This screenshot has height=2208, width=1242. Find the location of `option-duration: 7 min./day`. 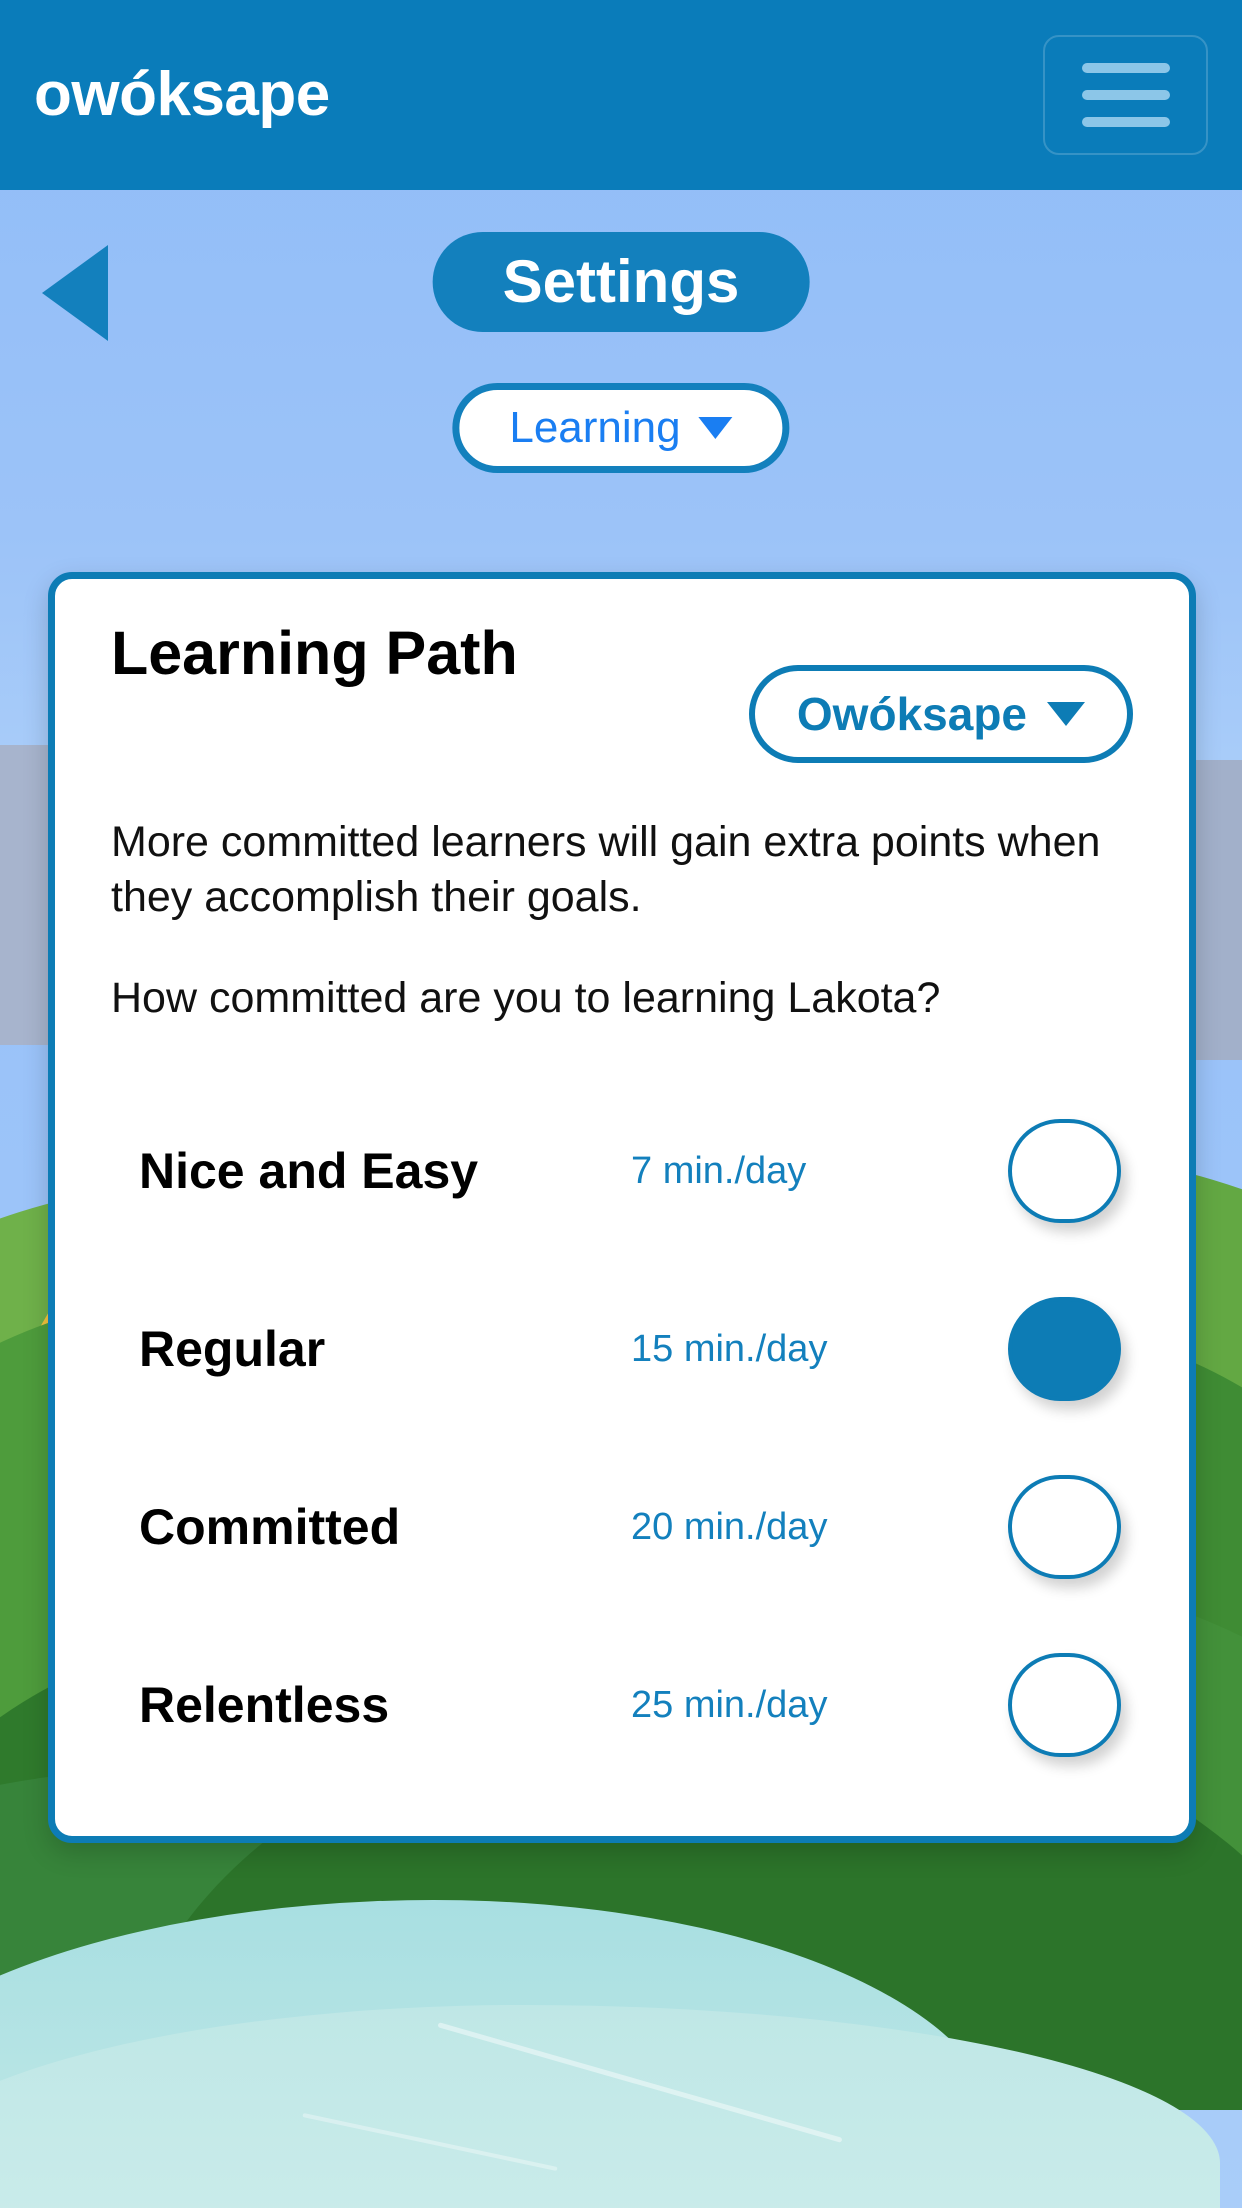

option-duration: 7 min./day is located at coordinates (719, 1171).